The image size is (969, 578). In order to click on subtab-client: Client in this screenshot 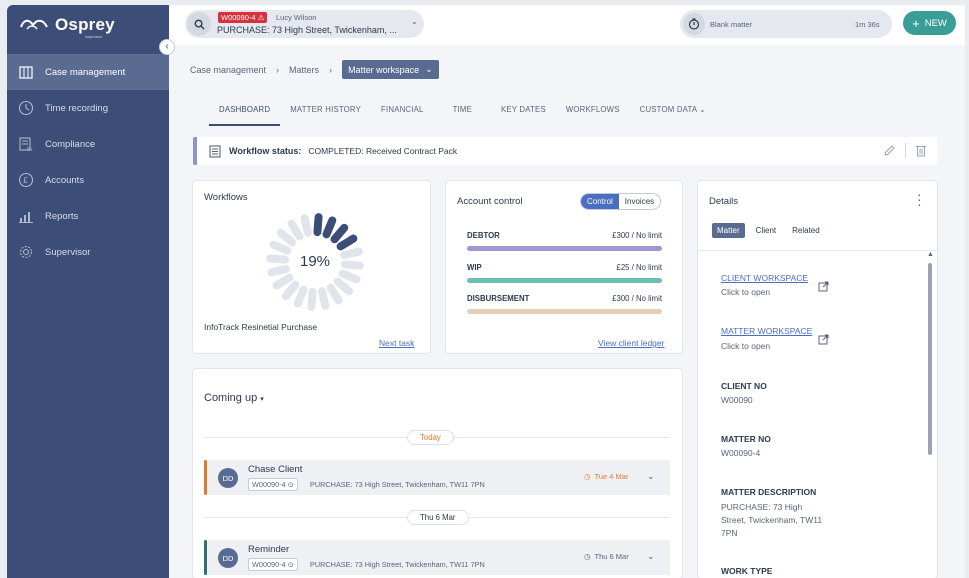, I will do `click(766, 230)`.